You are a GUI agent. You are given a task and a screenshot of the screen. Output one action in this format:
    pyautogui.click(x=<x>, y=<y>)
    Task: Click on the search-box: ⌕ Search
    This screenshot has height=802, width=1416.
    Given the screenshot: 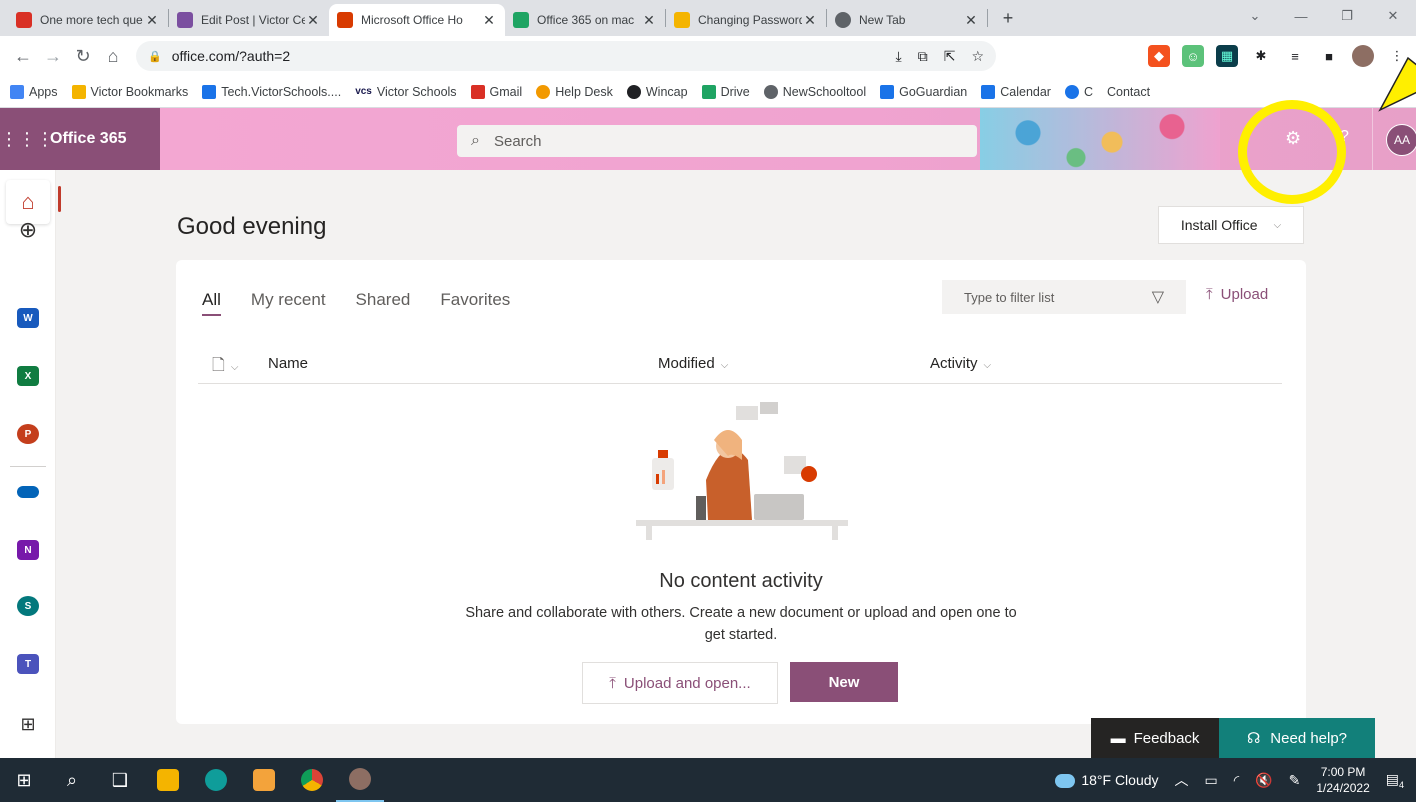 What is the action you would take?
    pyautogui.click(x=717, y=141)
    